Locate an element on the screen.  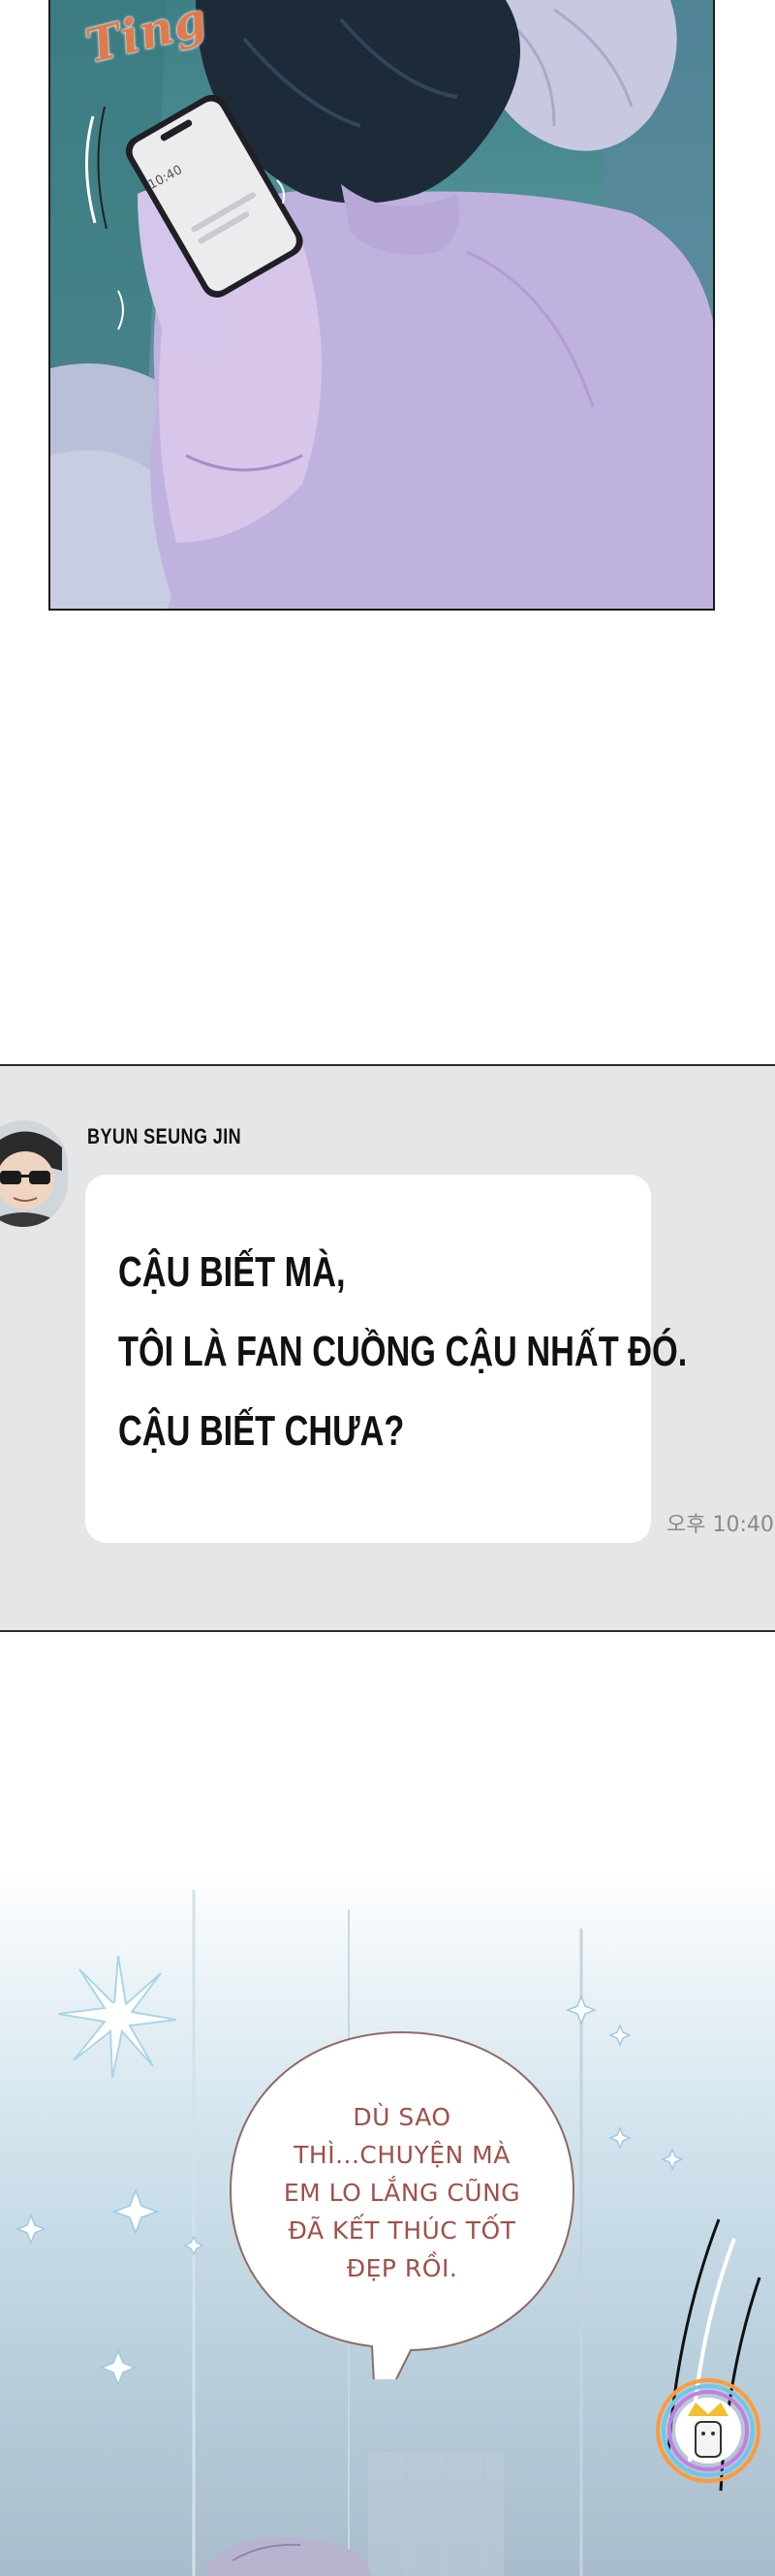
avatar-portrait-icon is located at coordinates (34, 1173).